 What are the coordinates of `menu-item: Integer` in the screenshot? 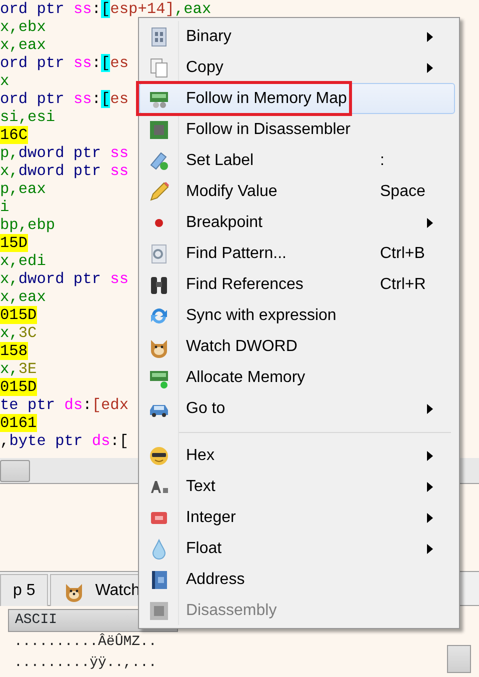 It's located at (297, 517).